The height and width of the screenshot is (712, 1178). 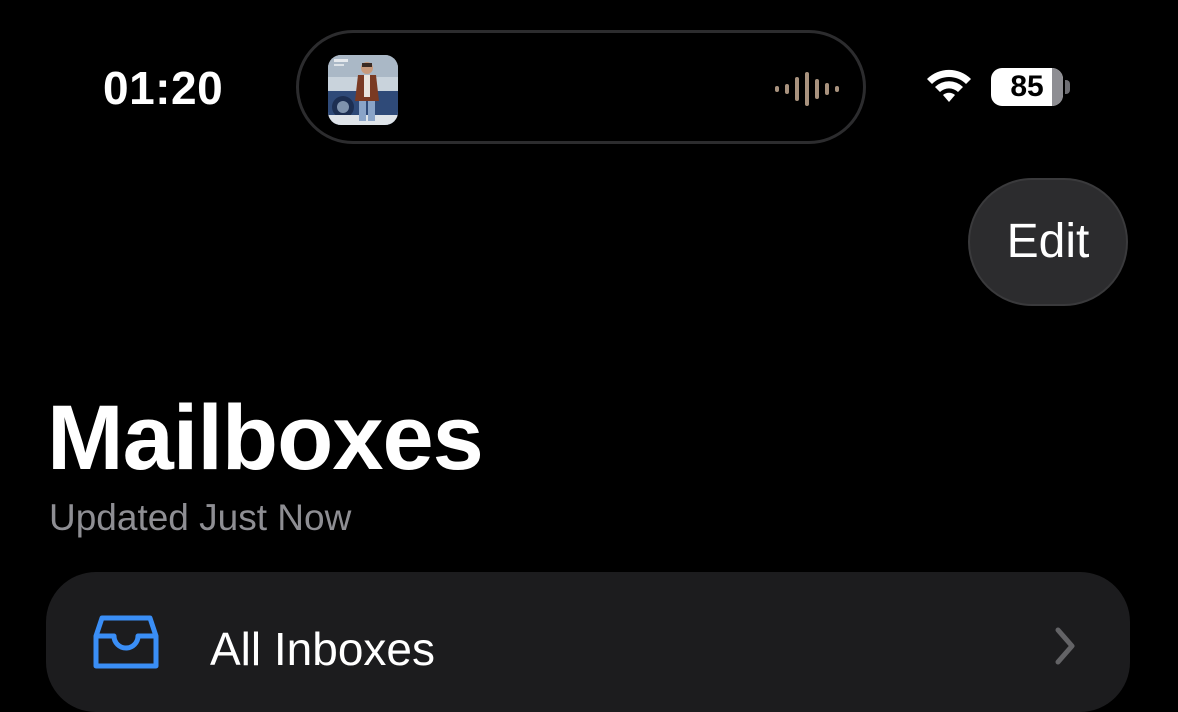 I want to click on battery-indicator: 85, so click(x=1031, y=87).